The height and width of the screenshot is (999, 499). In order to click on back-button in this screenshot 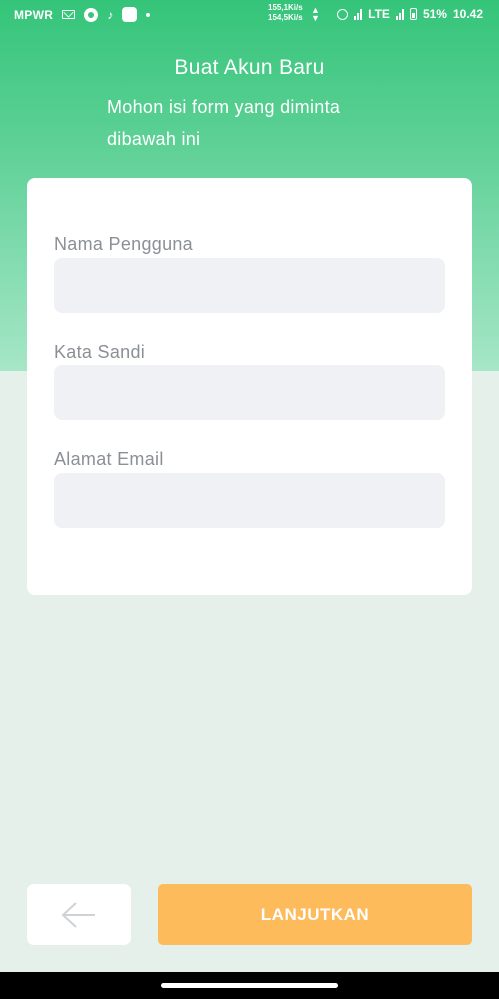, I will do `click(79, 914)`.